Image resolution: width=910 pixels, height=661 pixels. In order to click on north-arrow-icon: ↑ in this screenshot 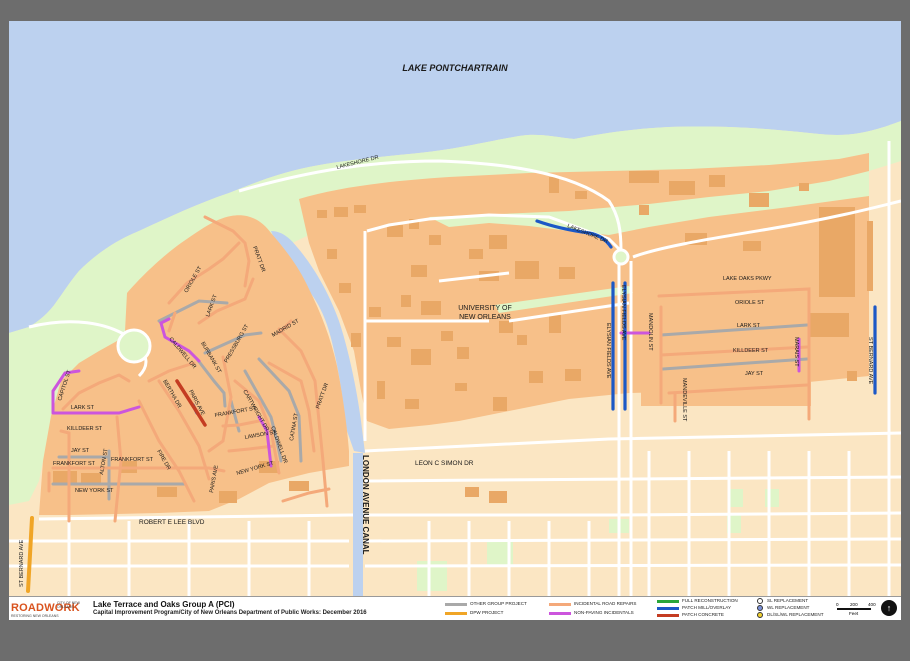, I will do `click(889, 608)`.